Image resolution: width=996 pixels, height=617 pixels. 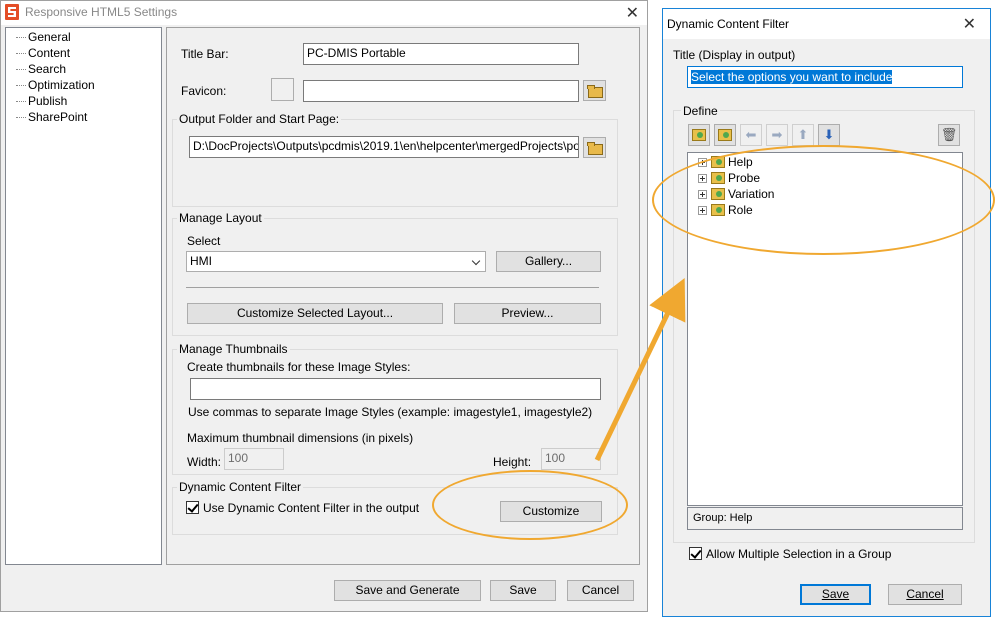 I want to click on annotation-arrow, so click(x=640, y=369).